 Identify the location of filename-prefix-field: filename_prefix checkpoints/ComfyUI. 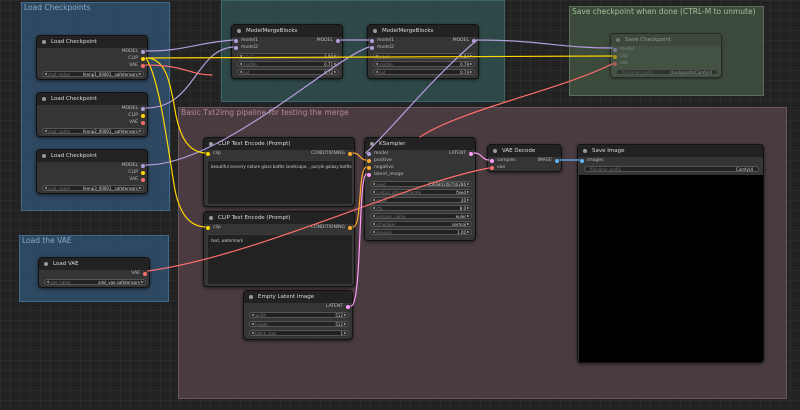
(667, 72).